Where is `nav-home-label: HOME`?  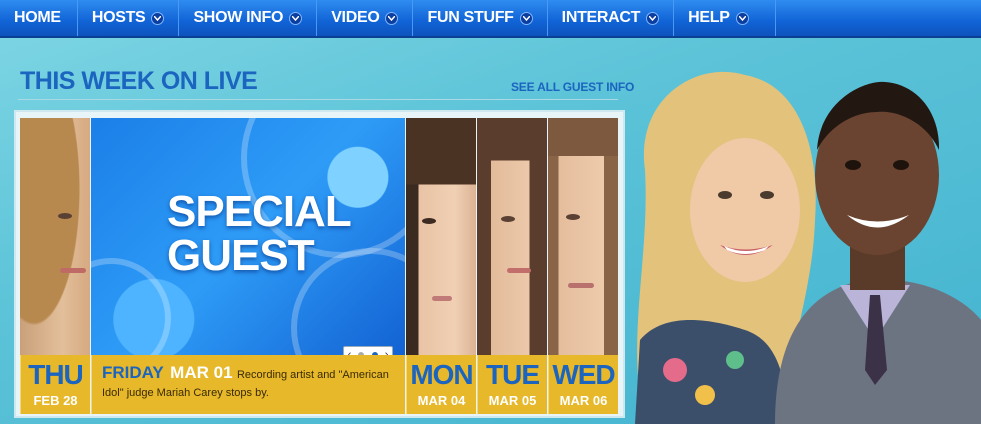
nav-home-label: HOME is located at coordinates (37, 17).